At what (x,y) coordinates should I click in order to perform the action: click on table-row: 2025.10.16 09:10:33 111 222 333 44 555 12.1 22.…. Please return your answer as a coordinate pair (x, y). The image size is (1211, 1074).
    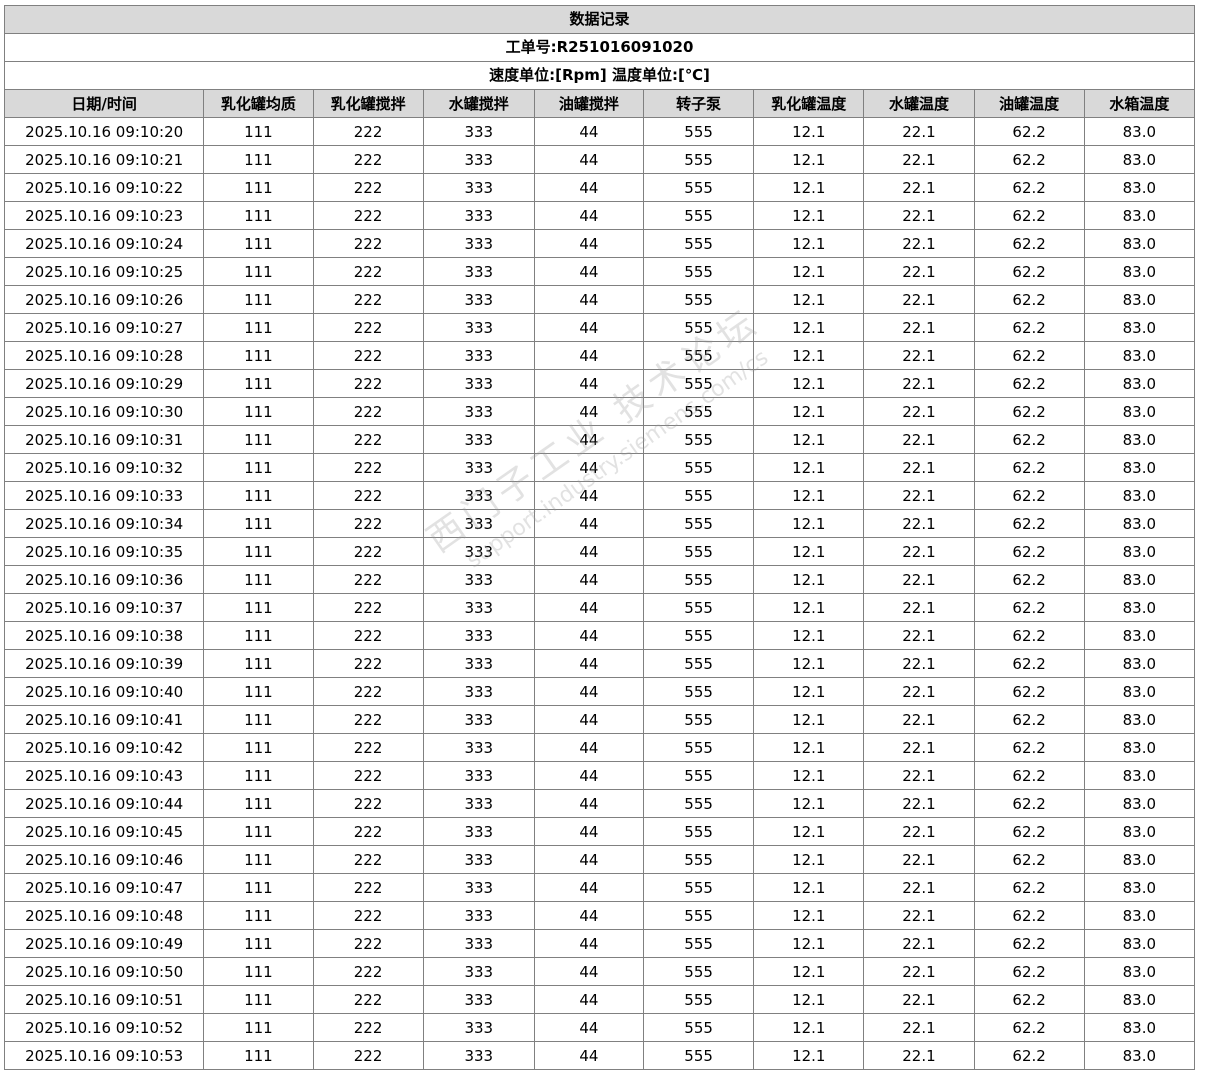
    Looking at the image, I should click on (599, 495).